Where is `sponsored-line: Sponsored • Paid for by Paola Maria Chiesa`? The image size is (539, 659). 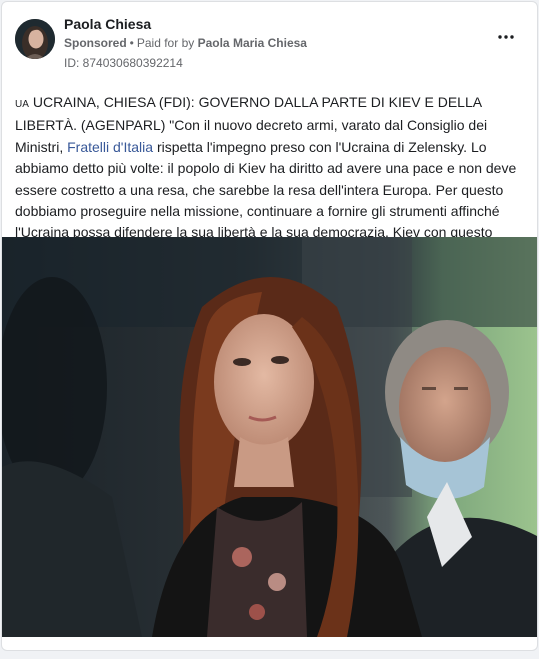 sponsored-line: Sponsored • Paid for by Paola Maria Chiesa is located at coordinates (185, 43).